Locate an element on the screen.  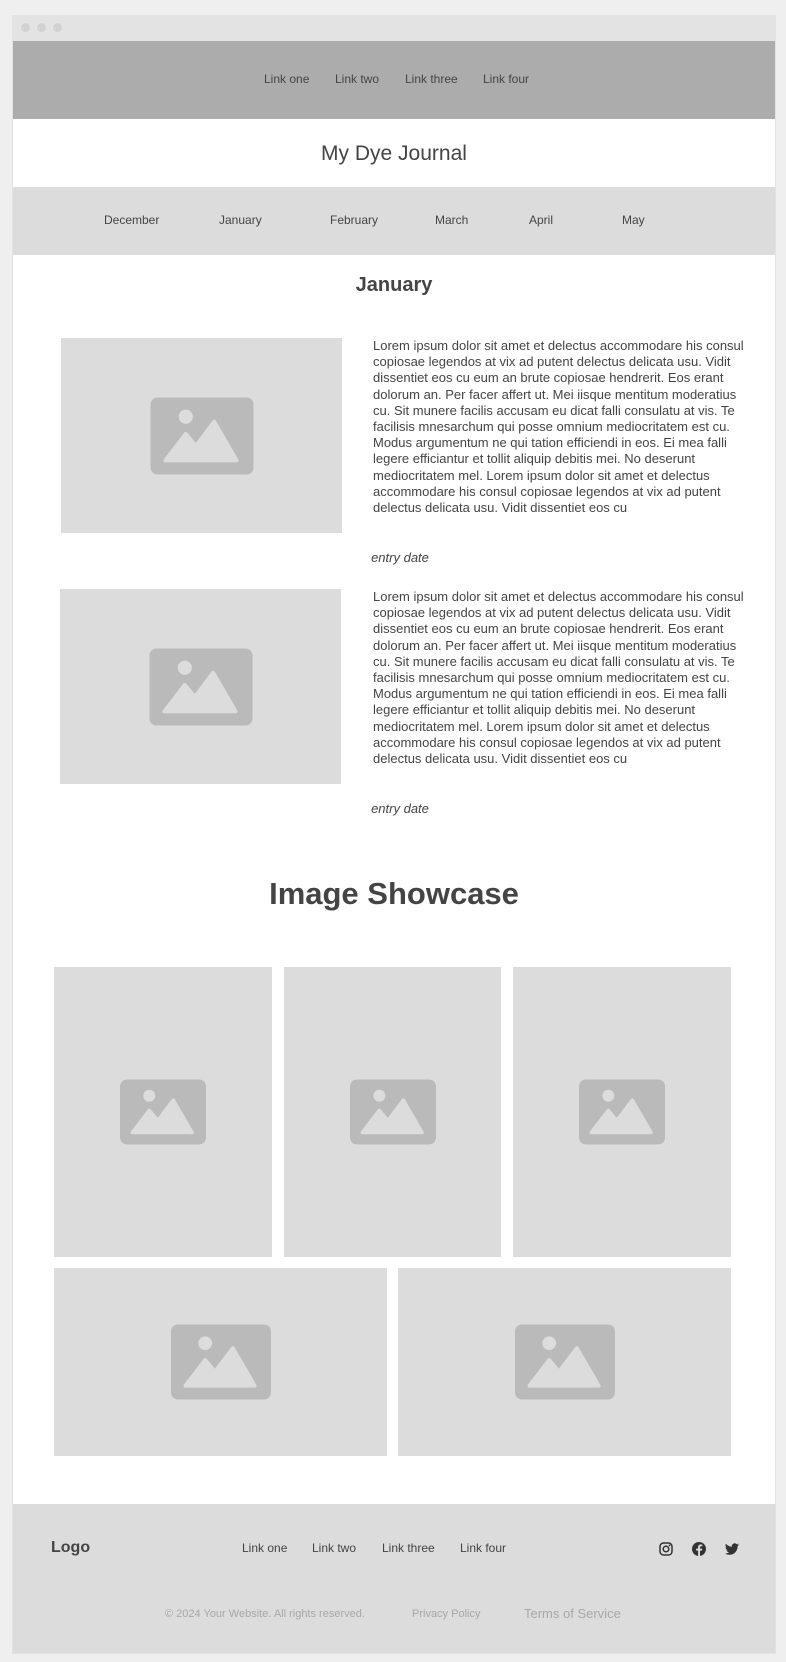
entry-2-date: entry date is located at coordinates (400, 808).